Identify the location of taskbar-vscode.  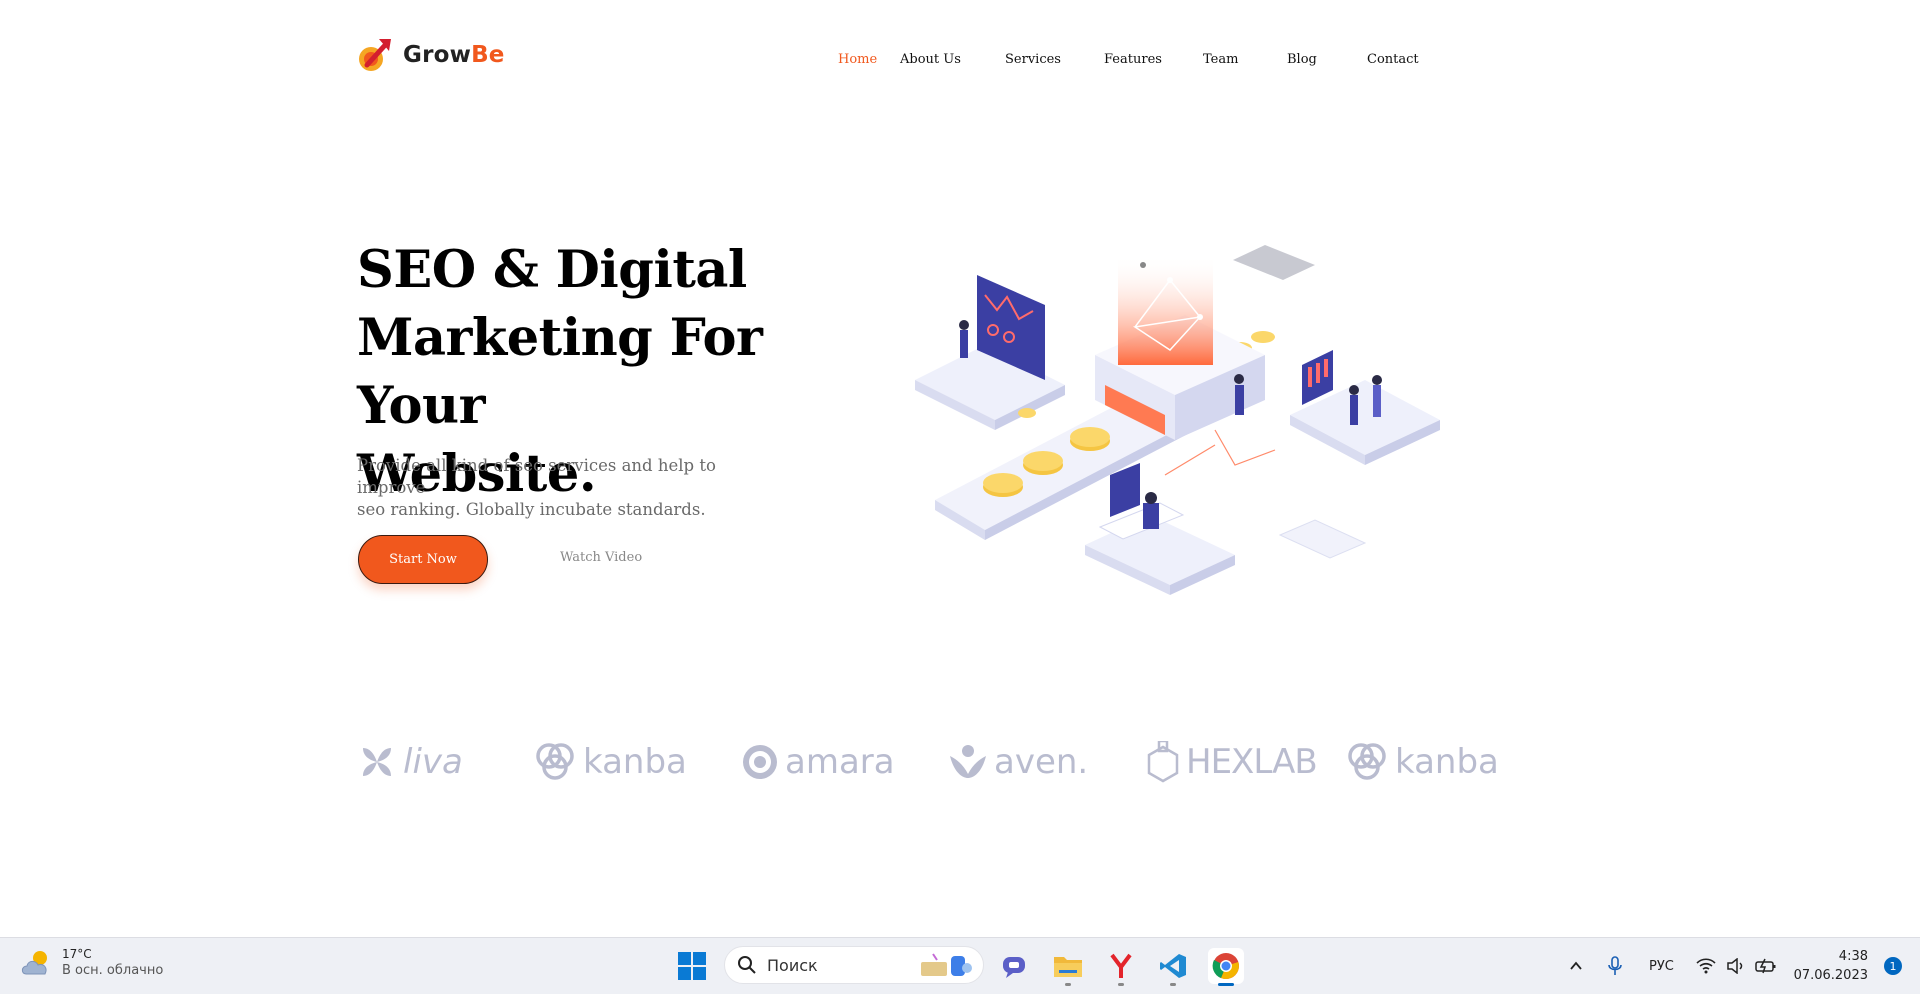
(1173, 967).